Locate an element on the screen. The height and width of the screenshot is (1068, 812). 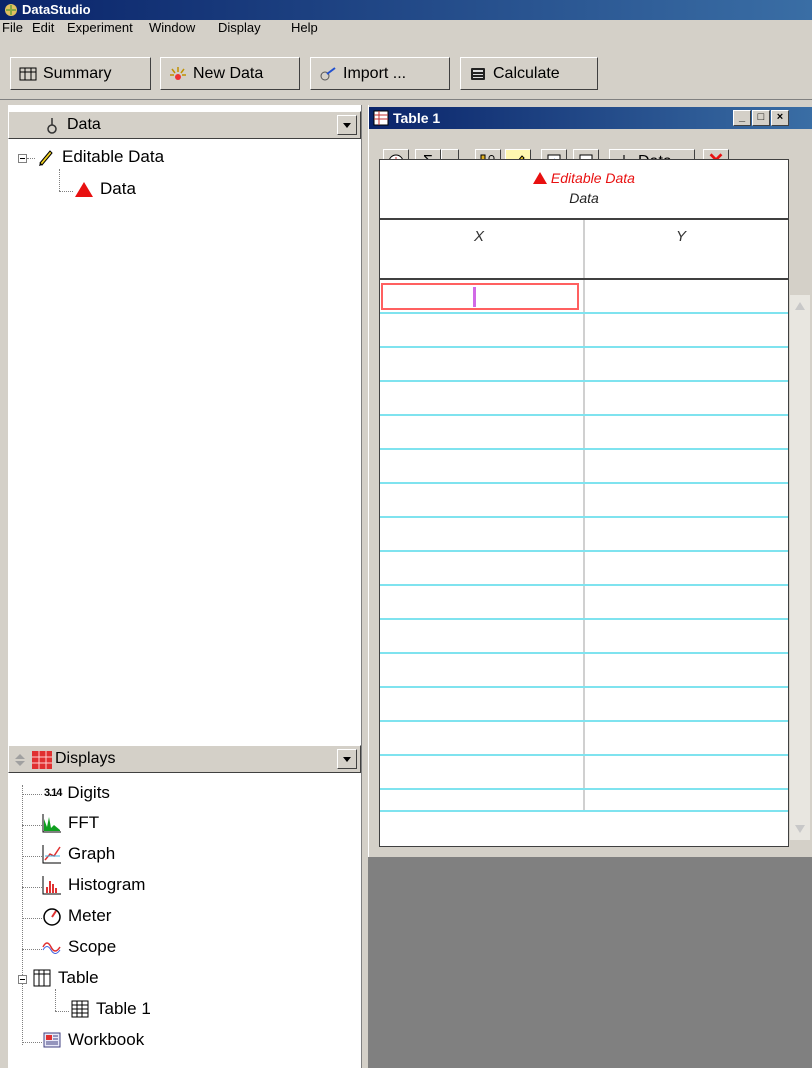
display-item-label: Meter is located at coordinates (90, 915).